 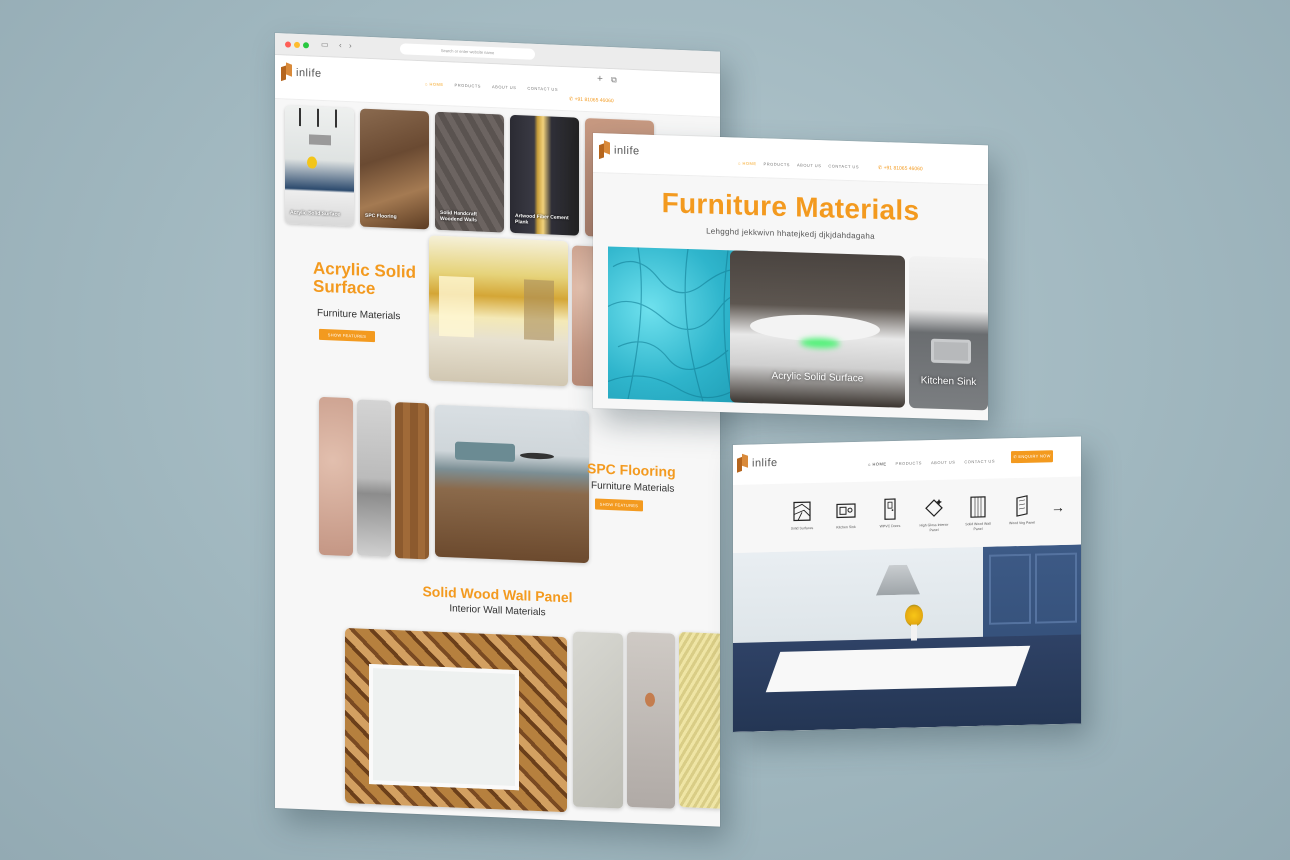 What do you see at coordinates (790, 207) in the screenshot?
I see `page-title: Furniture Materials` at bounding box center [790, 207].